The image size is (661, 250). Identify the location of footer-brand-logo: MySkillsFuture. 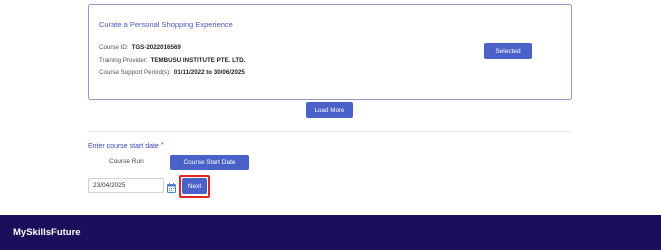
(47, 232).